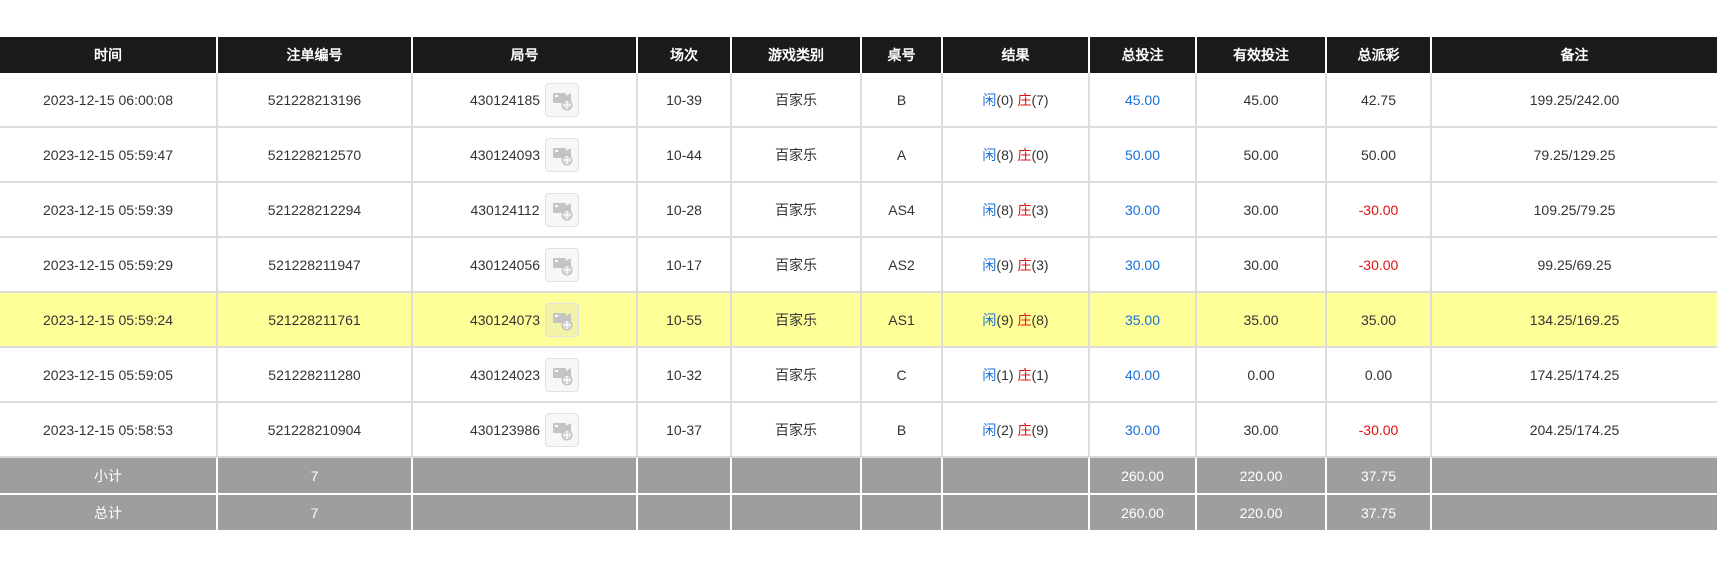 The width and height of the screenshot is (1717, 575). Describe the element at coordinates (1260, 513) in the screenshot. I see `grand-total-valid-bet: 220.00` at that location.